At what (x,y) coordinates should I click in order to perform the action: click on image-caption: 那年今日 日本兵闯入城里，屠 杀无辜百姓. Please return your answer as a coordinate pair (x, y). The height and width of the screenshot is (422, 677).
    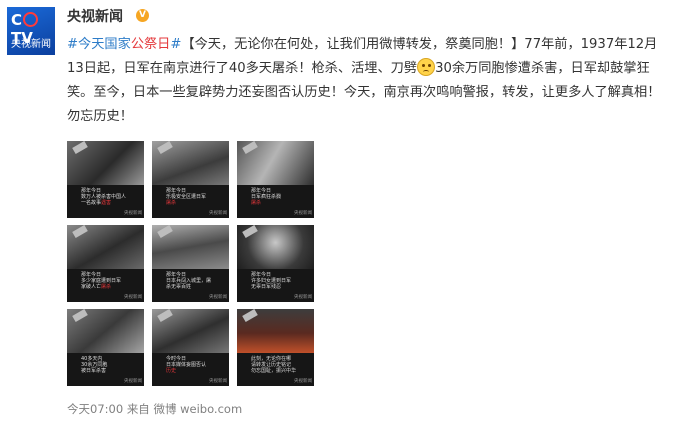
    Looking at the image, I should click on (189, 281).